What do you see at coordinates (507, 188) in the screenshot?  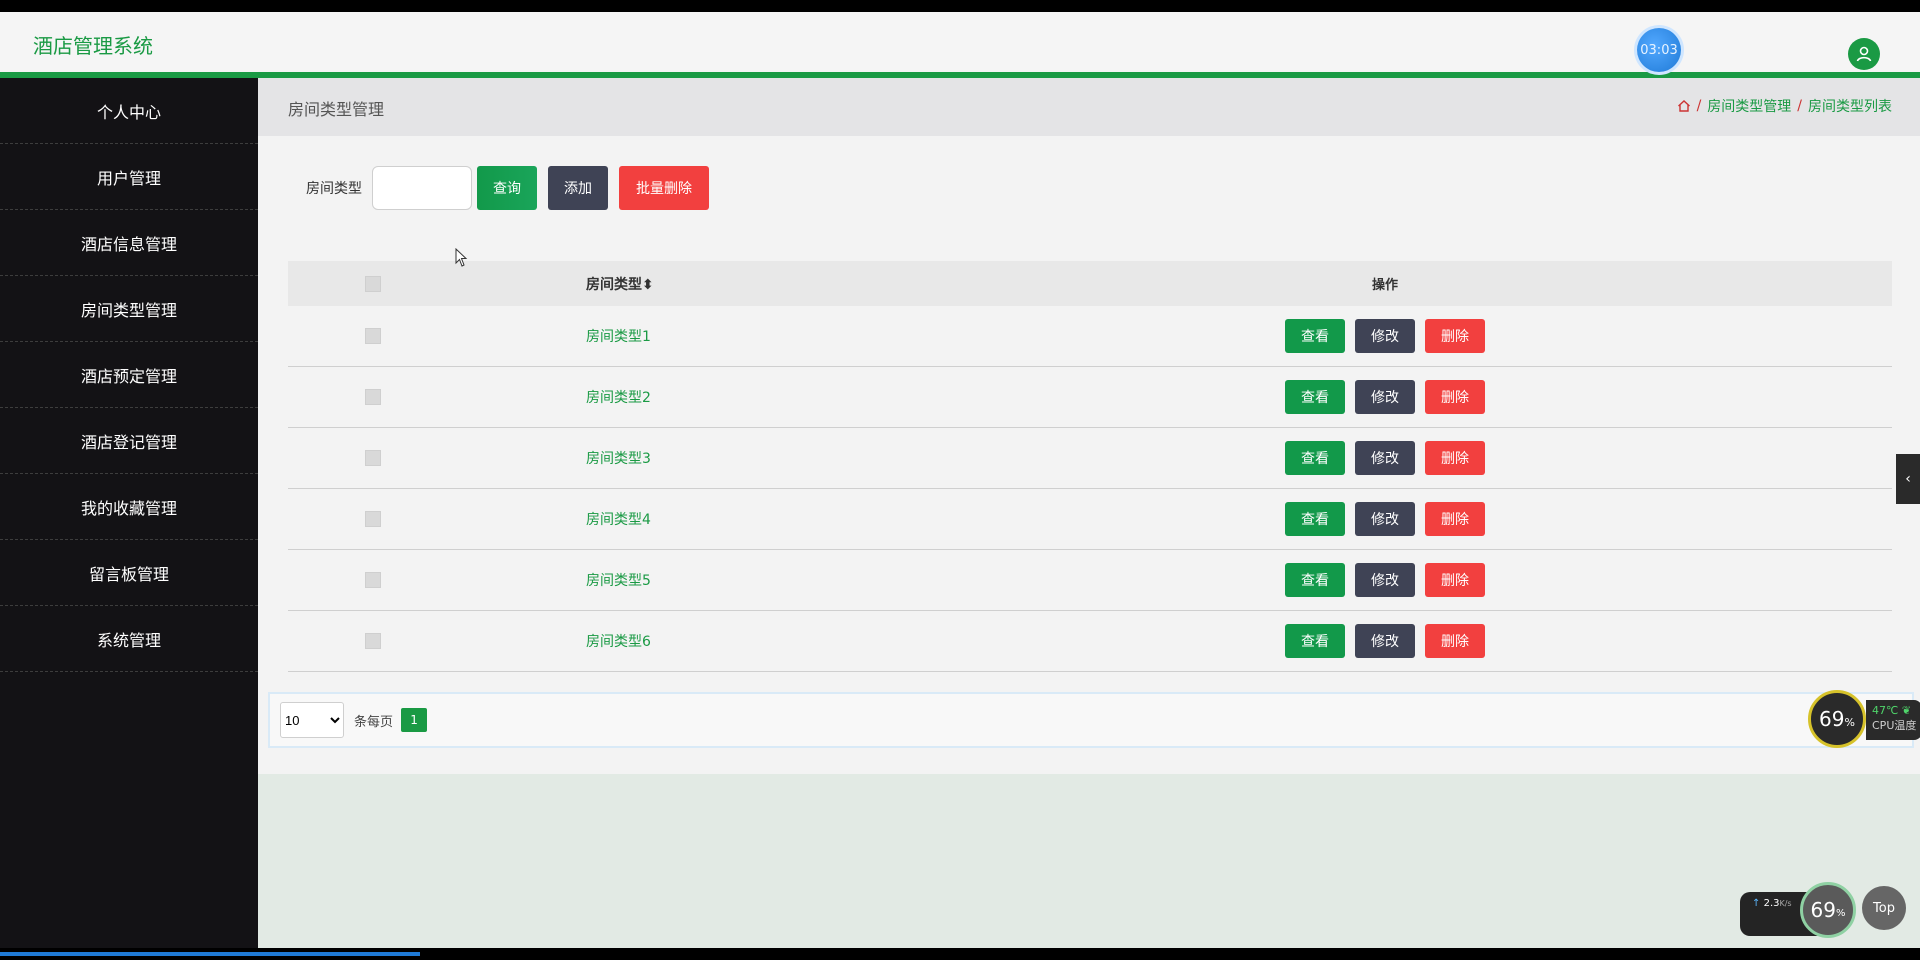 I see `search-button: 查询` at bounding box center [507, 188].